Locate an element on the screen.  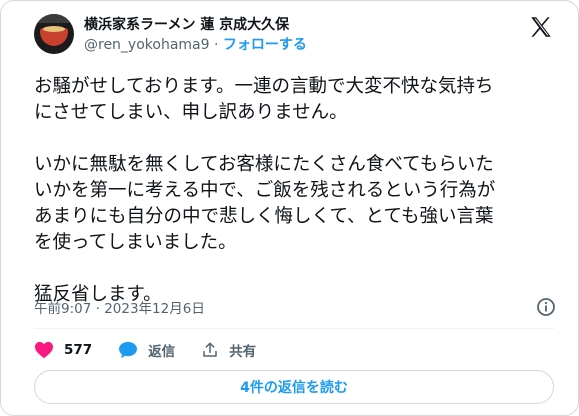
reply-label: 返信 is located at coordinates (162, 352).